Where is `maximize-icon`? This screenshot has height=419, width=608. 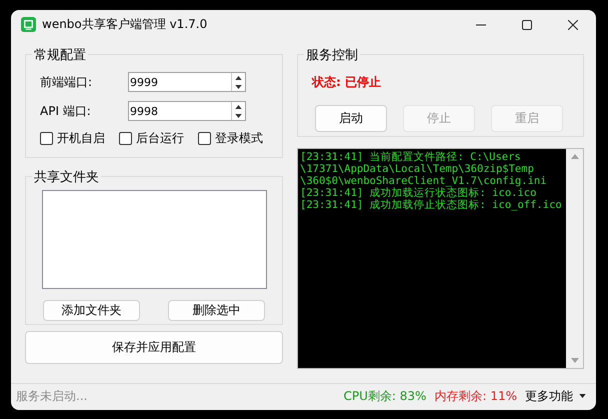
maximize-icon is located at coordinates (527, 25).